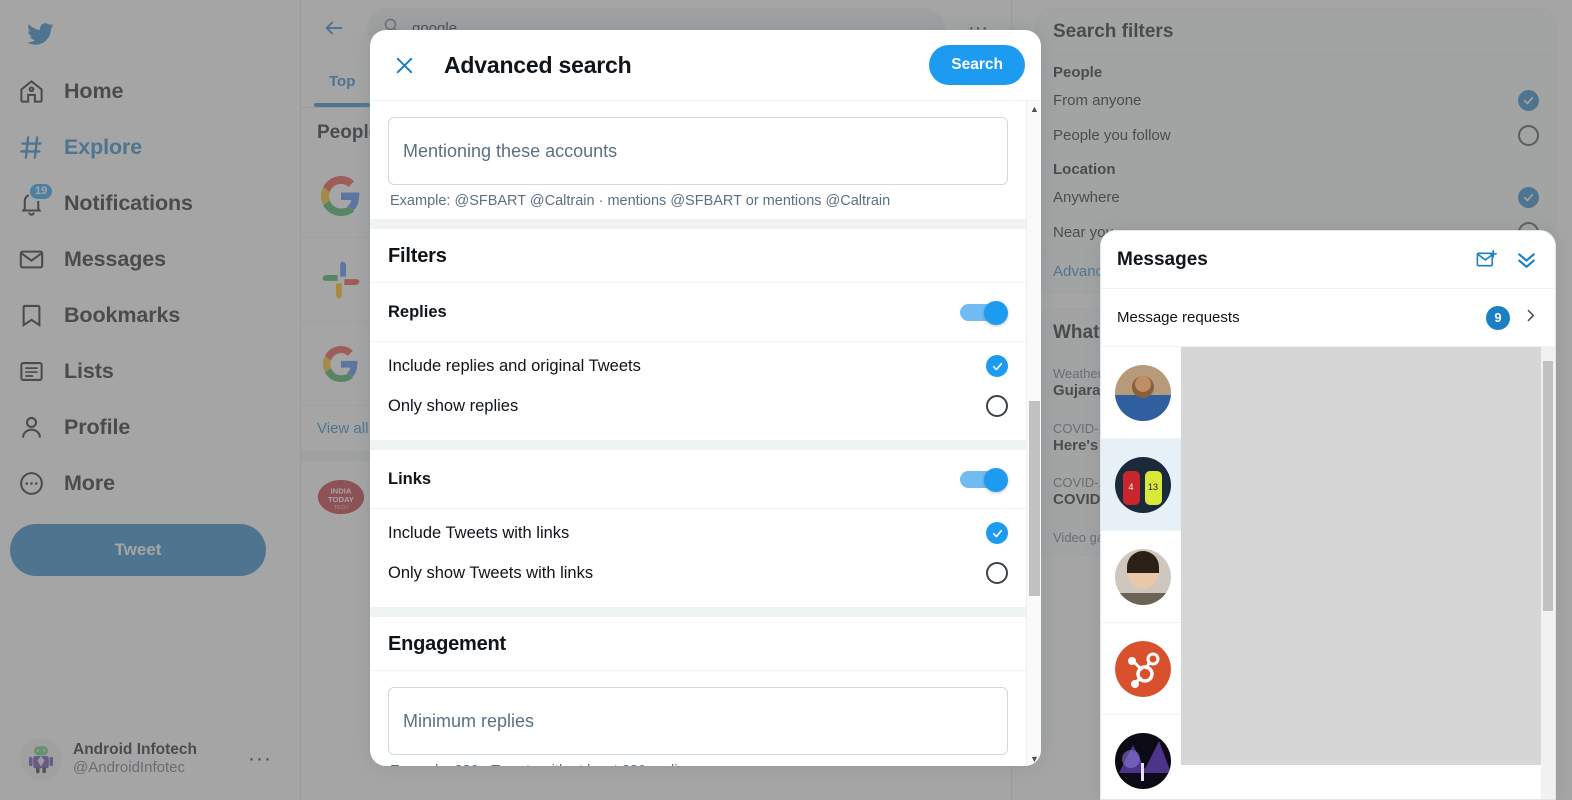 The image size is (1572, 800). I want to click on hashtag-icon, so click(31, 147).